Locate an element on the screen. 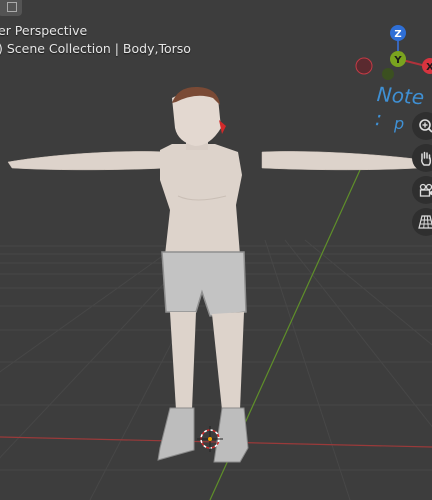 Image resolution: width=432 pixels, height=500 pixels. navigation-gizmo: Z Y X is located at coordinates (393, 55).